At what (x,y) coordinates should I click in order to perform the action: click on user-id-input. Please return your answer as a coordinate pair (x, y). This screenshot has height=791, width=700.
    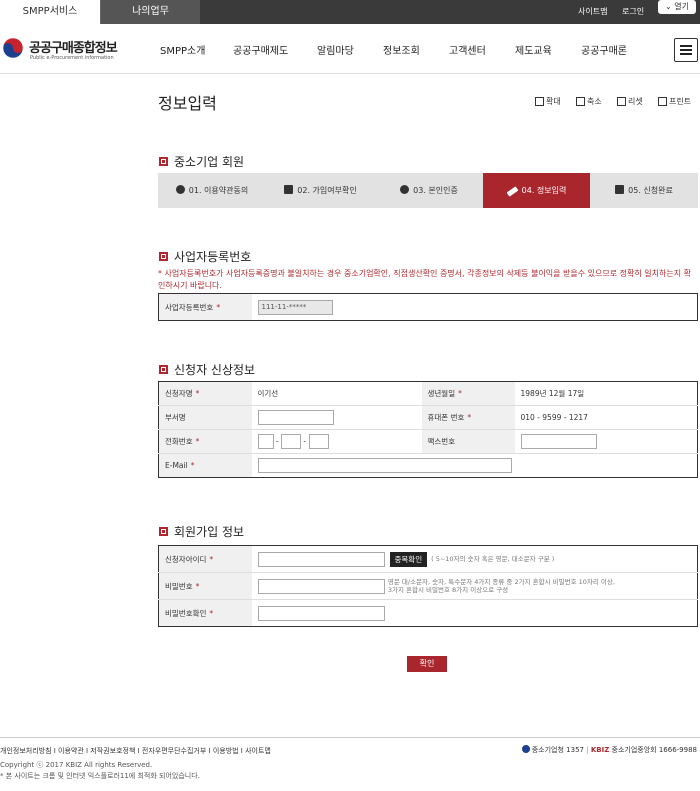
    Looking at the image, I should click on (321, 559).